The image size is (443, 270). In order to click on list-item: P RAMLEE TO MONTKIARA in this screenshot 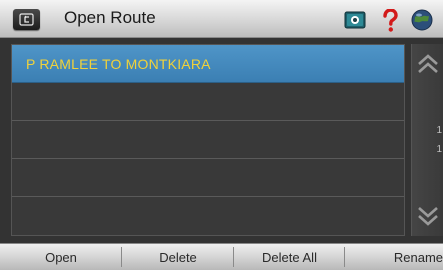, I will do `click(208, 64)`.